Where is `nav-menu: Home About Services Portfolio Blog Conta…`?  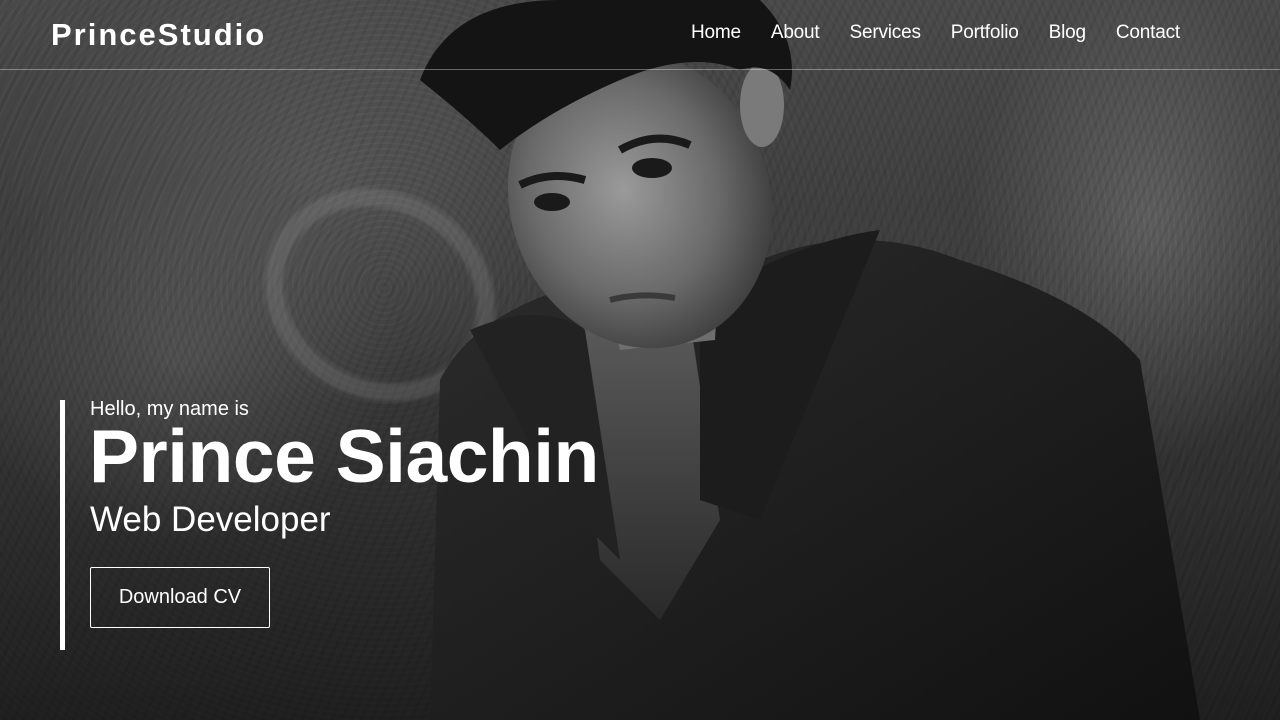
nav-menu: Home About Services Portfolio Blog Conta… is located at coordinates (920, 33).